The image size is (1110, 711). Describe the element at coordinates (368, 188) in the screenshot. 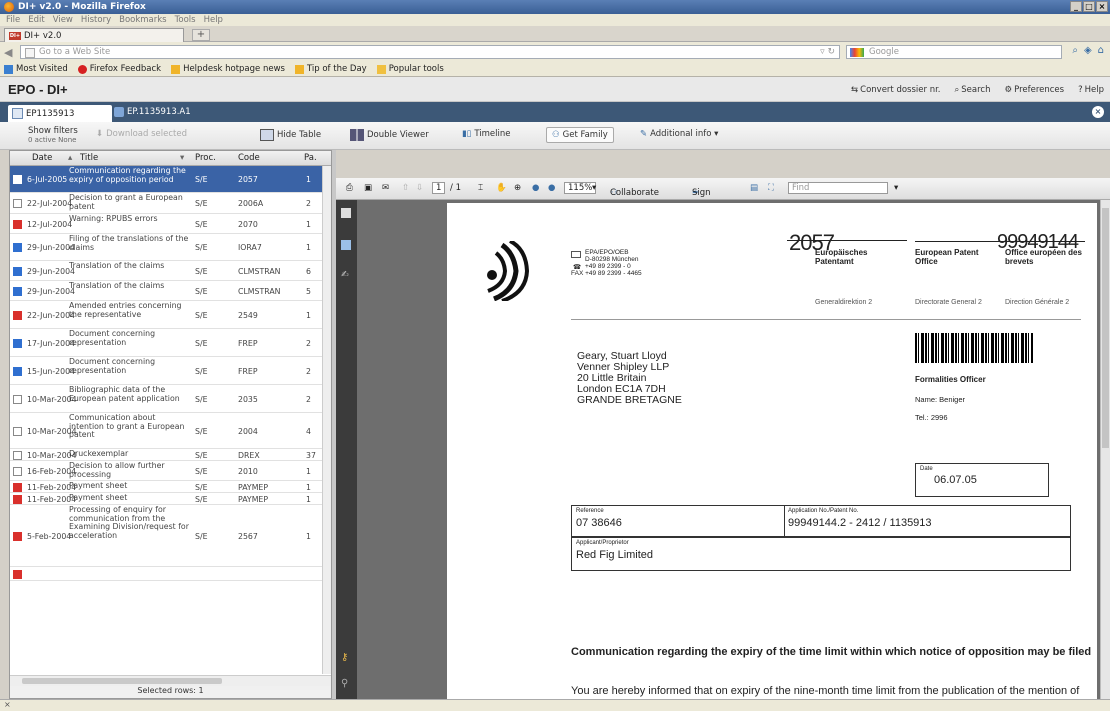

I see `save-icon: ▣` at that location.